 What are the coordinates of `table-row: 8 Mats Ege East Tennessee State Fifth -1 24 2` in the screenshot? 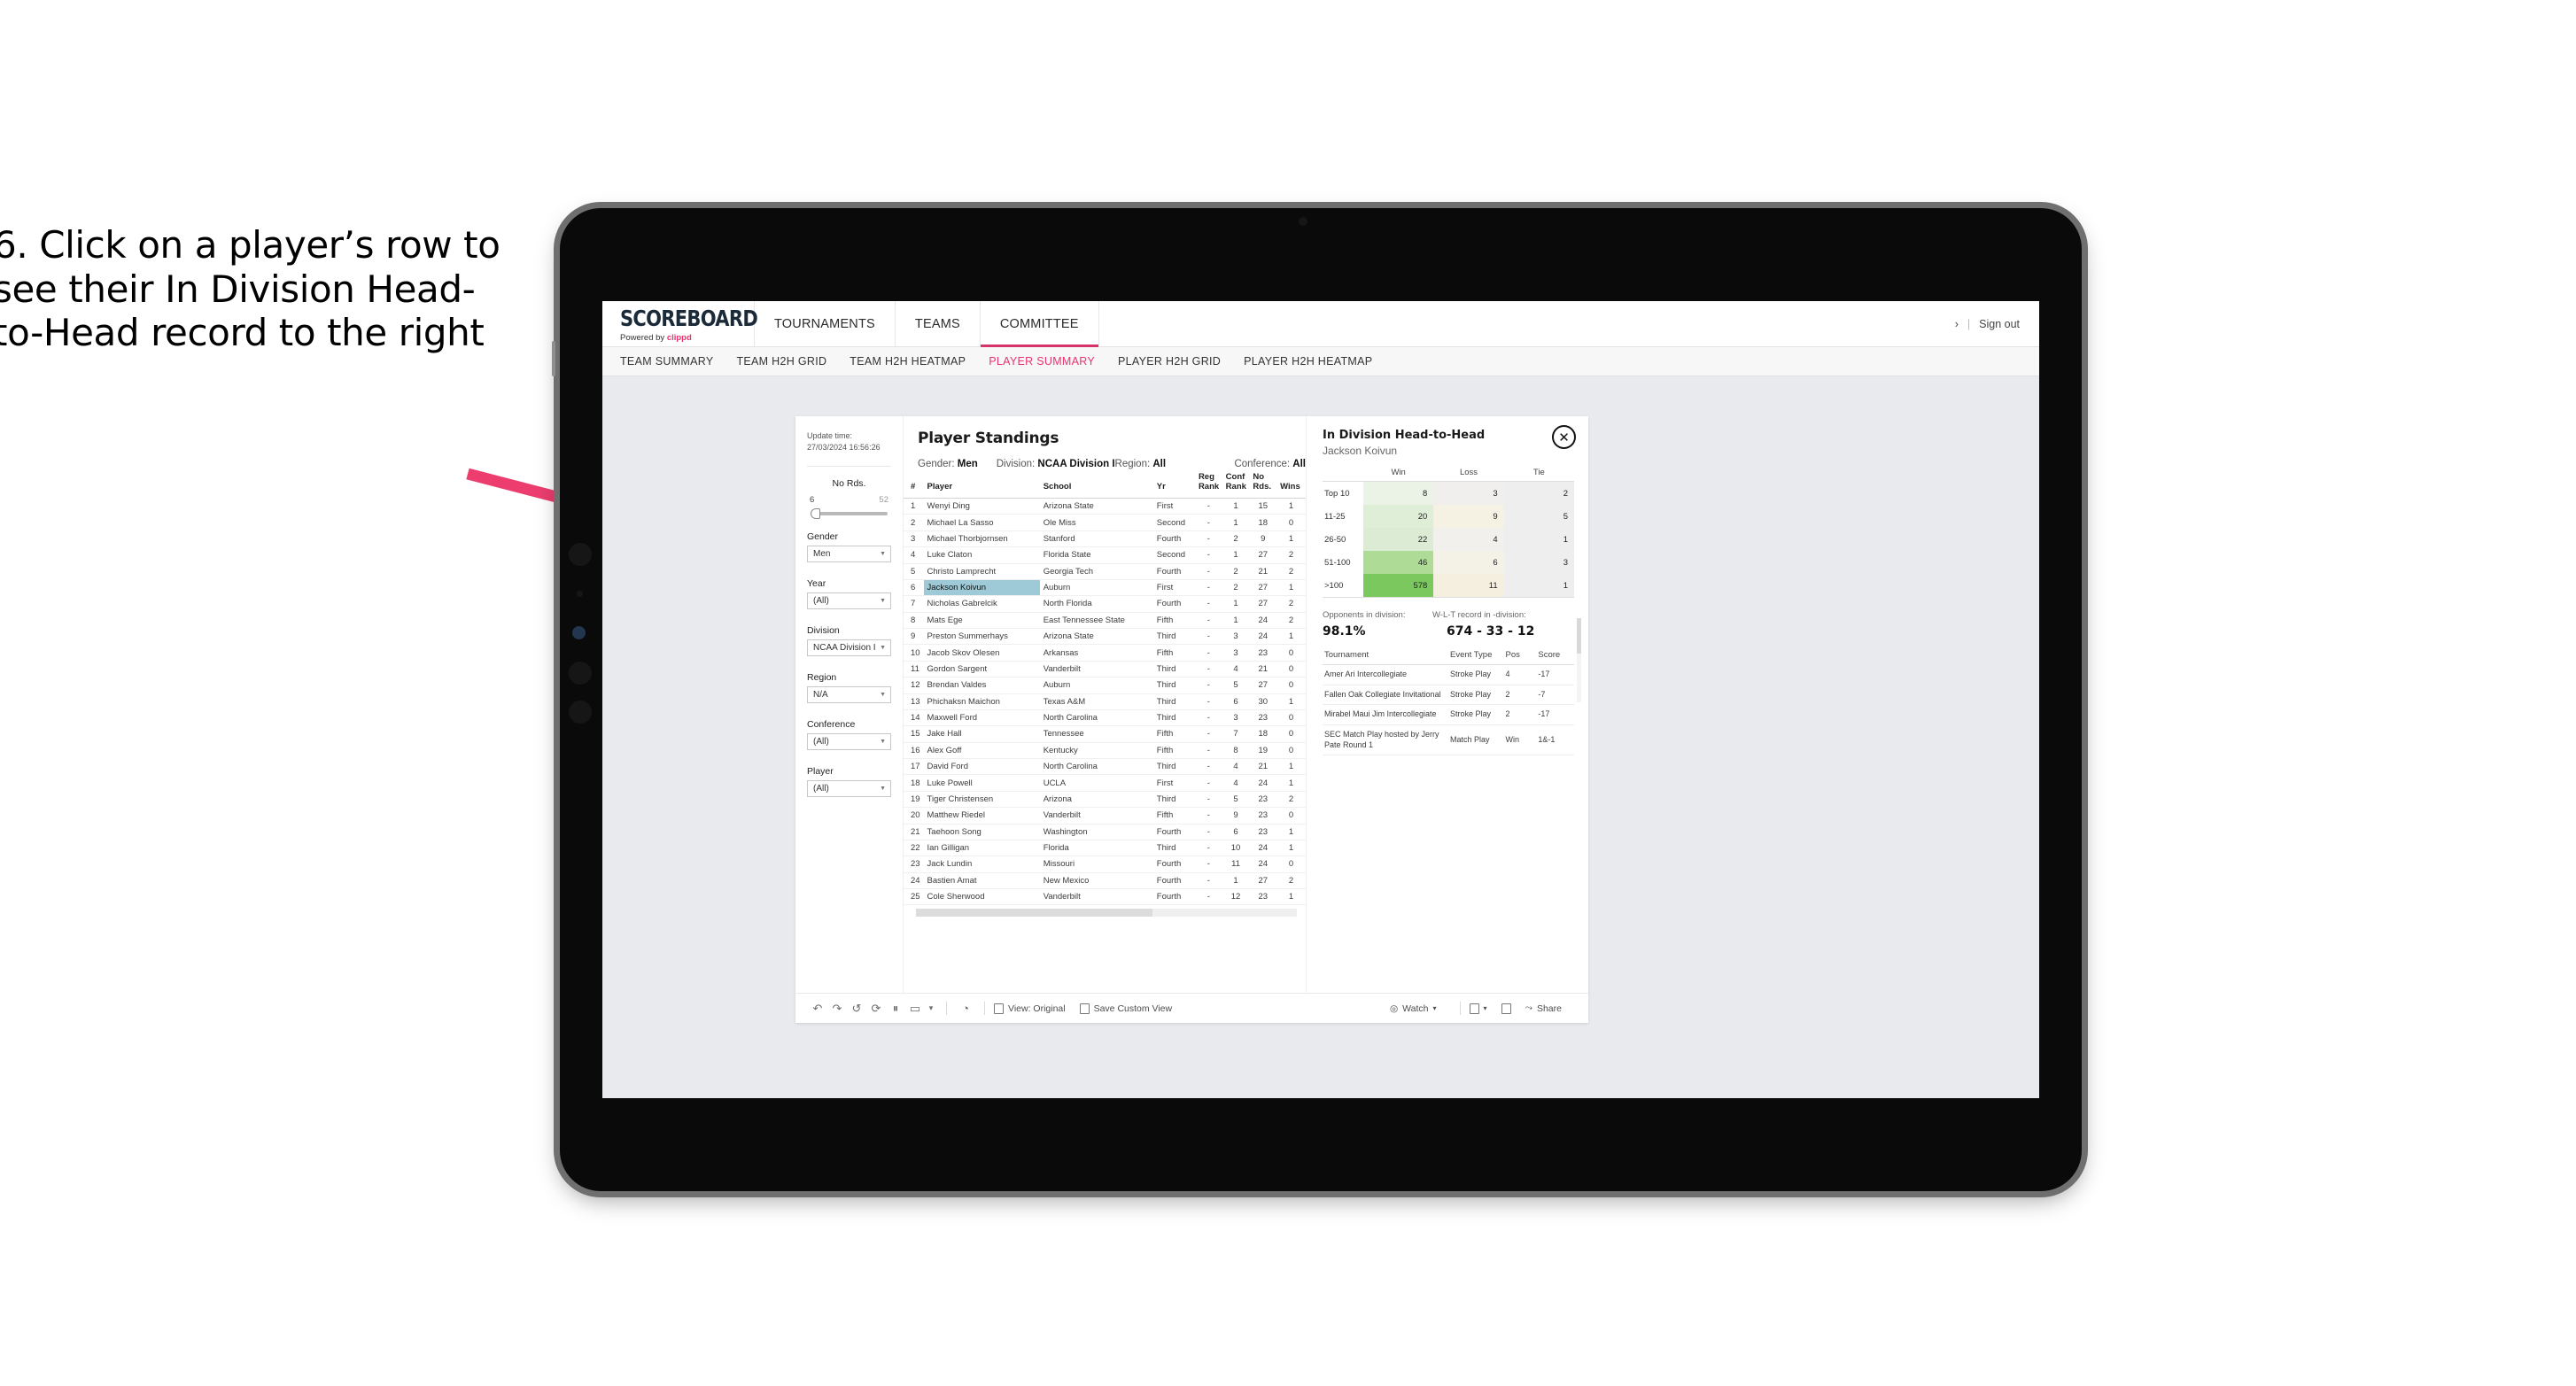 It's located at (1105, 621).